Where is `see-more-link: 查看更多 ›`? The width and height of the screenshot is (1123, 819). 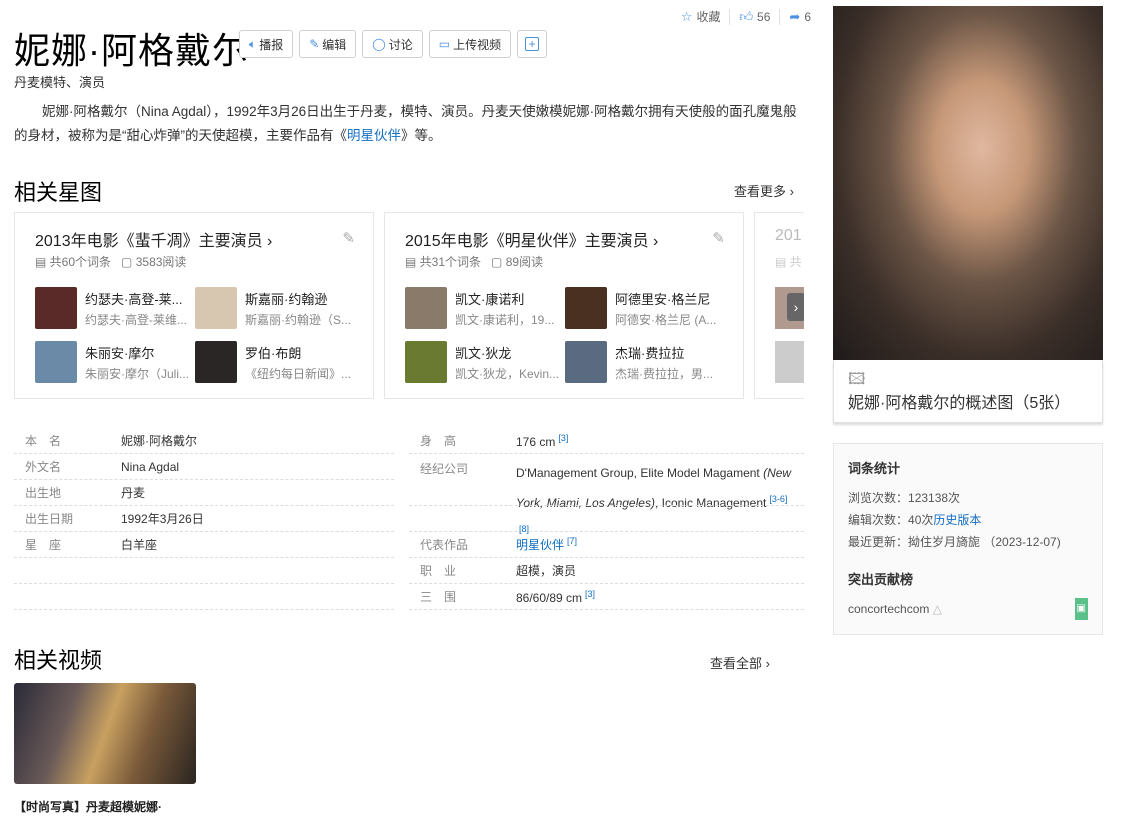 see-more-link: 查看更多 › is located at coordinates (764, 190).